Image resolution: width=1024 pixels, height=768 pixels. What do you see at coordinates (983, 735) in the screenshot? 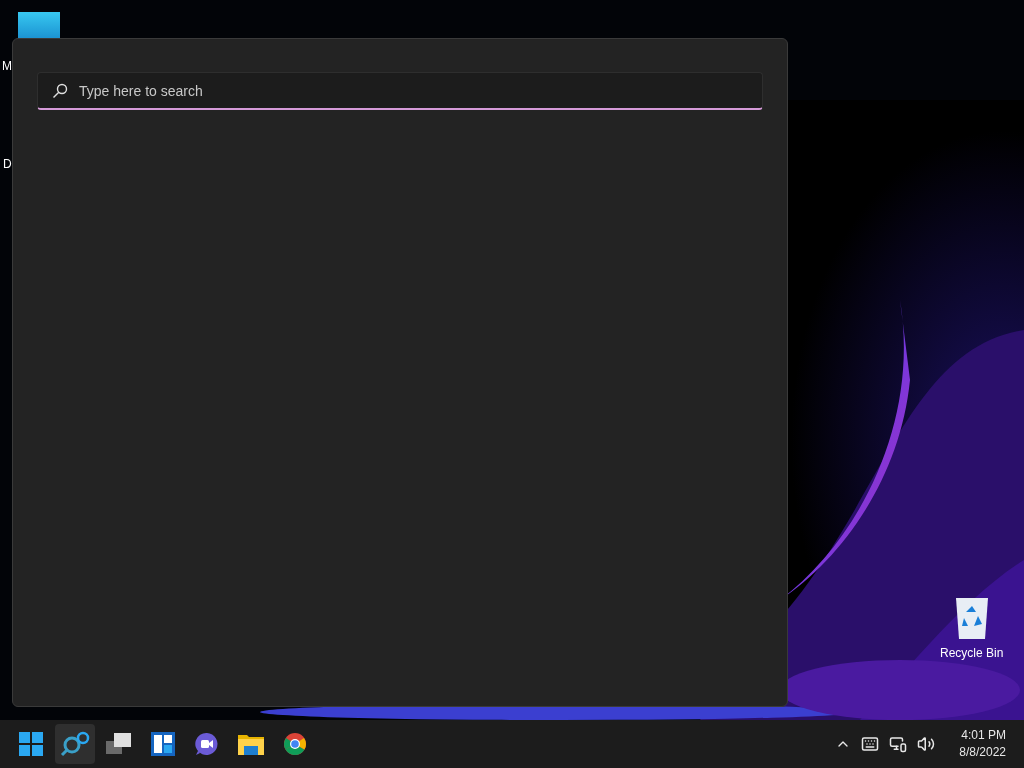
I see `clock-time: 4:01 PM` at bounding box center [983, 735].